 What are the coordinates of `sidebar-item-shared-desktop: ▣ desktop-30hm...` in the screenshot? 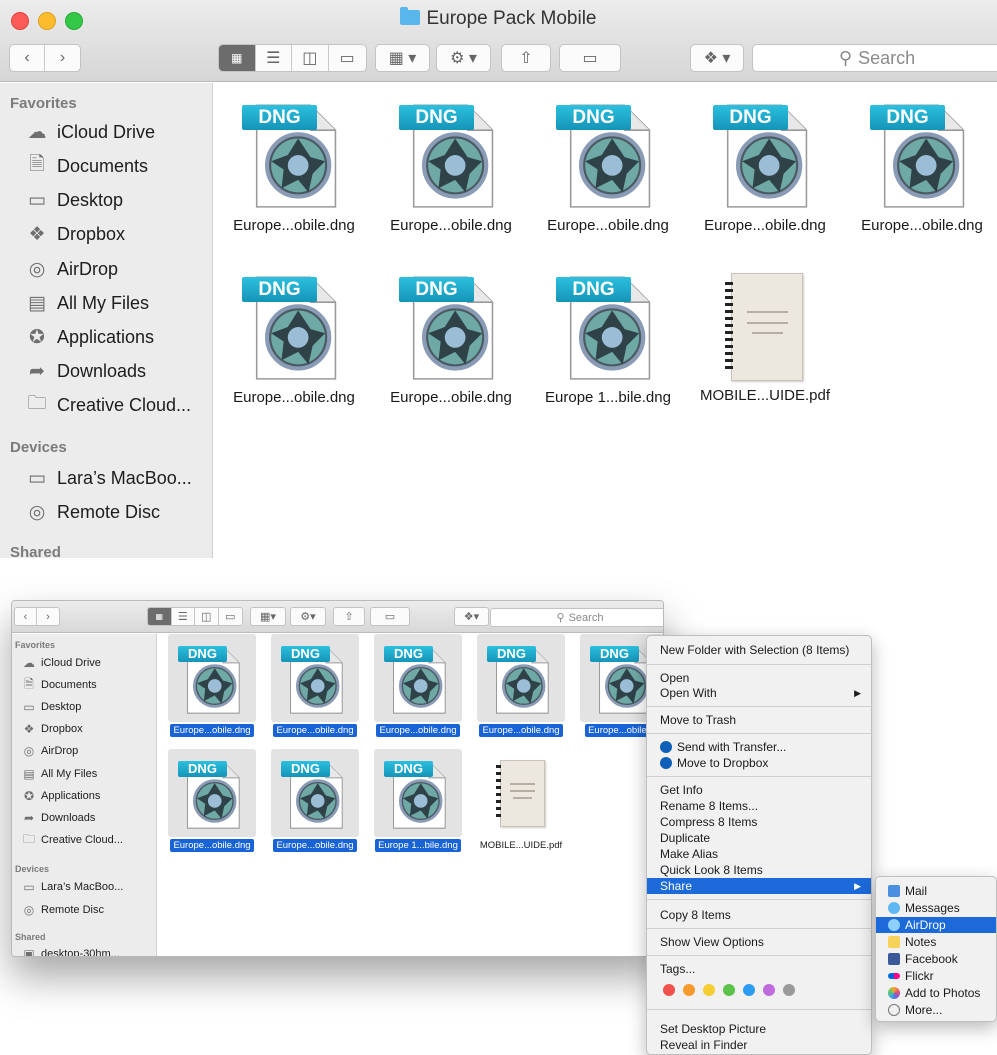 It's located at (71, 951).